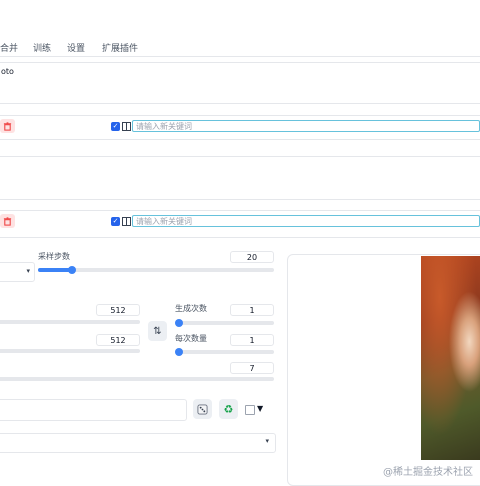 The image size is (480, 486). What do you see at coordinates (240, 56) in the screenshot?
I see `tab-divider` at bounding box center [240, 56].